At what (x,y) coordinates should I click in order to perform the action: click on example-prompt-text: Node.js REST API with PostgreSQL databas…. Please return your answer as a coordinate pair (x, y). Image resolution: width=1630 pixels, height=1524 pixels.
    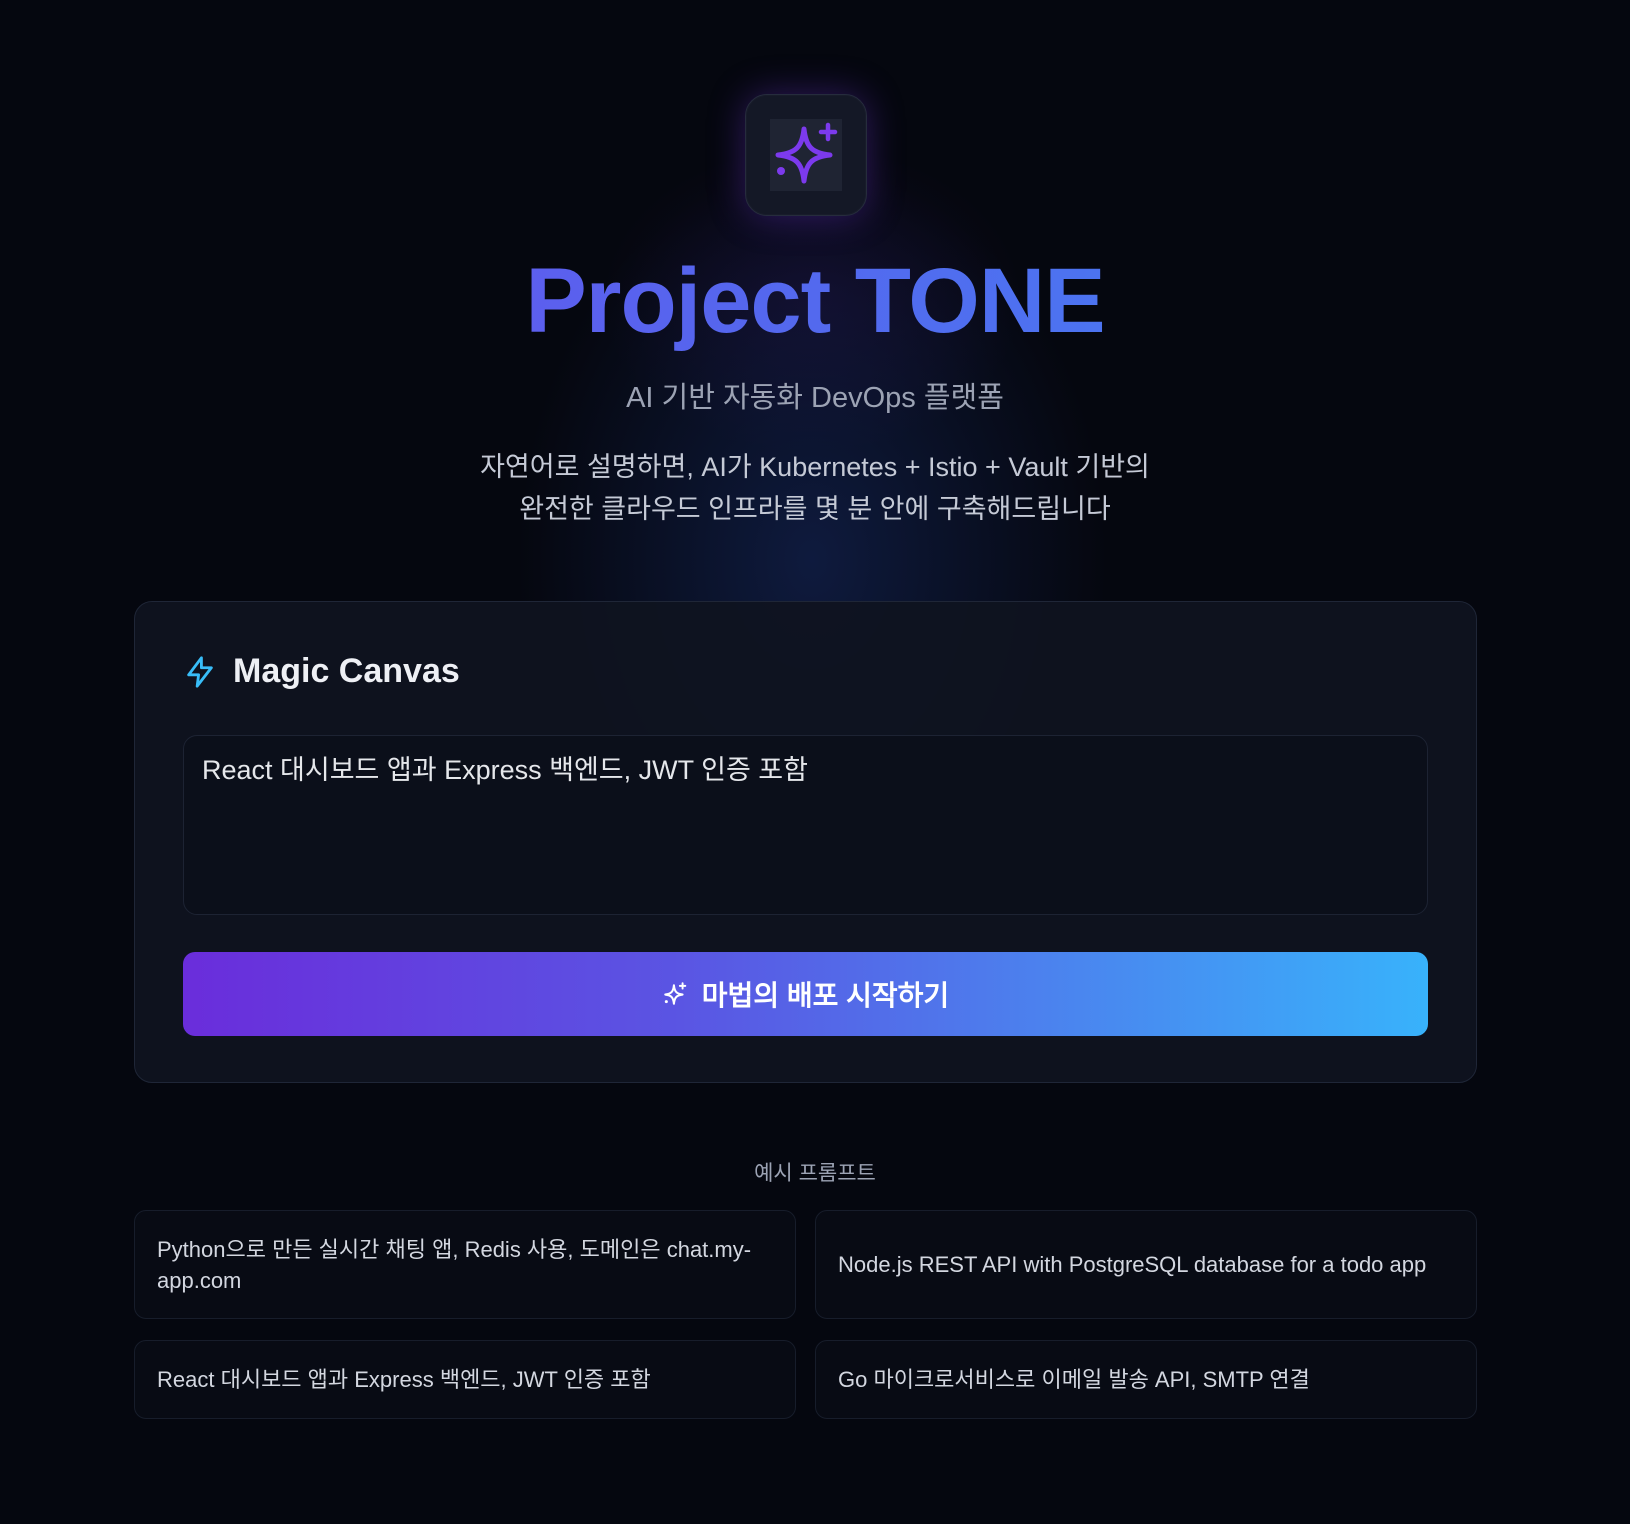
    Looking at the image, I should click on (1132, 1264).